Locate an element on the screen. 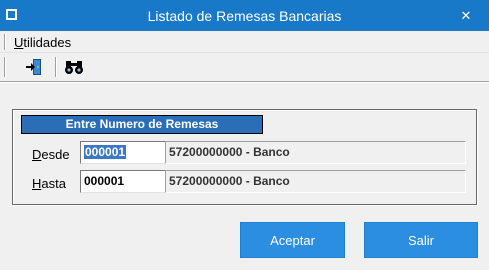 The width and height of the screenshot is (489, 270). close-icon: ✕ is located at coordinates (466, 15).